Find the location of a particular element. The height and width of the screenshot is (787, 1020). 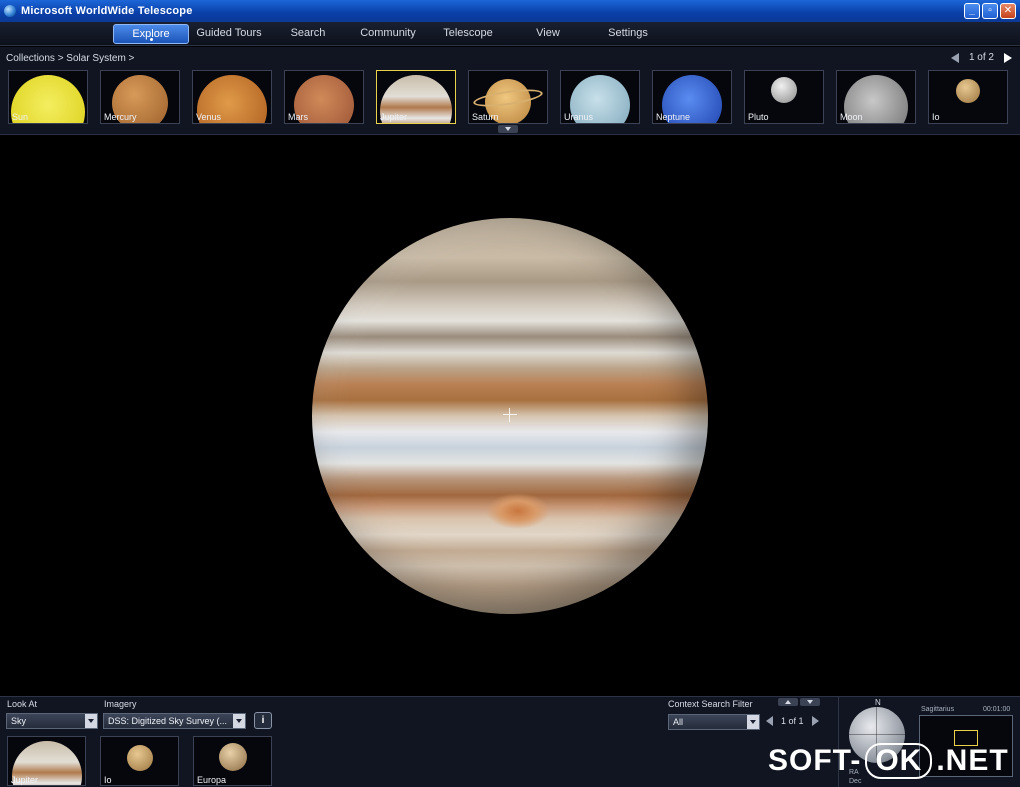

restore-button: ▫ is located at coordinates (990, 11).